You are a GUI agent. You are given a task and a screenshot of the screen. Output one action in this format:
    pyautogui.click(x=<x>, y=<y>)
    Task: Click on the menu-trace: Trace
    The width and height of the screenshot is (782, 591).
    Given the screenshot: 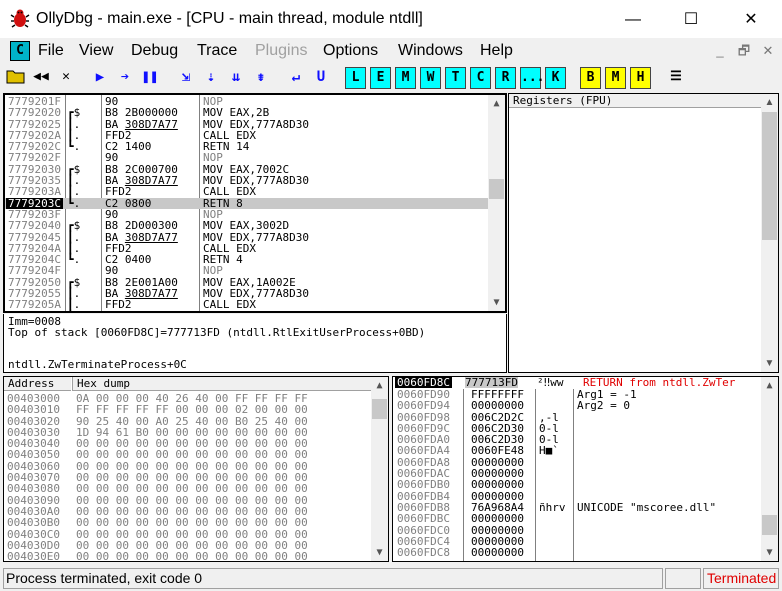 What is the action you would take?
    pyautogui.click(x=217, y=51)
    